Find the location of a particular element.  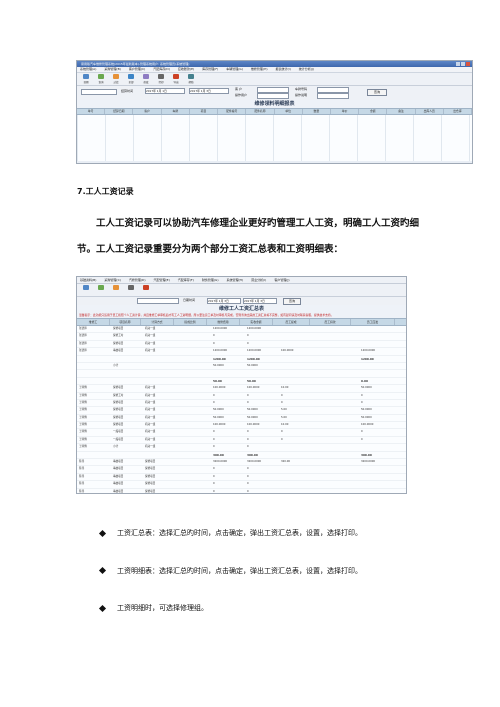

toolbar-print-button: 打印 is located at coordinates (161, 79).